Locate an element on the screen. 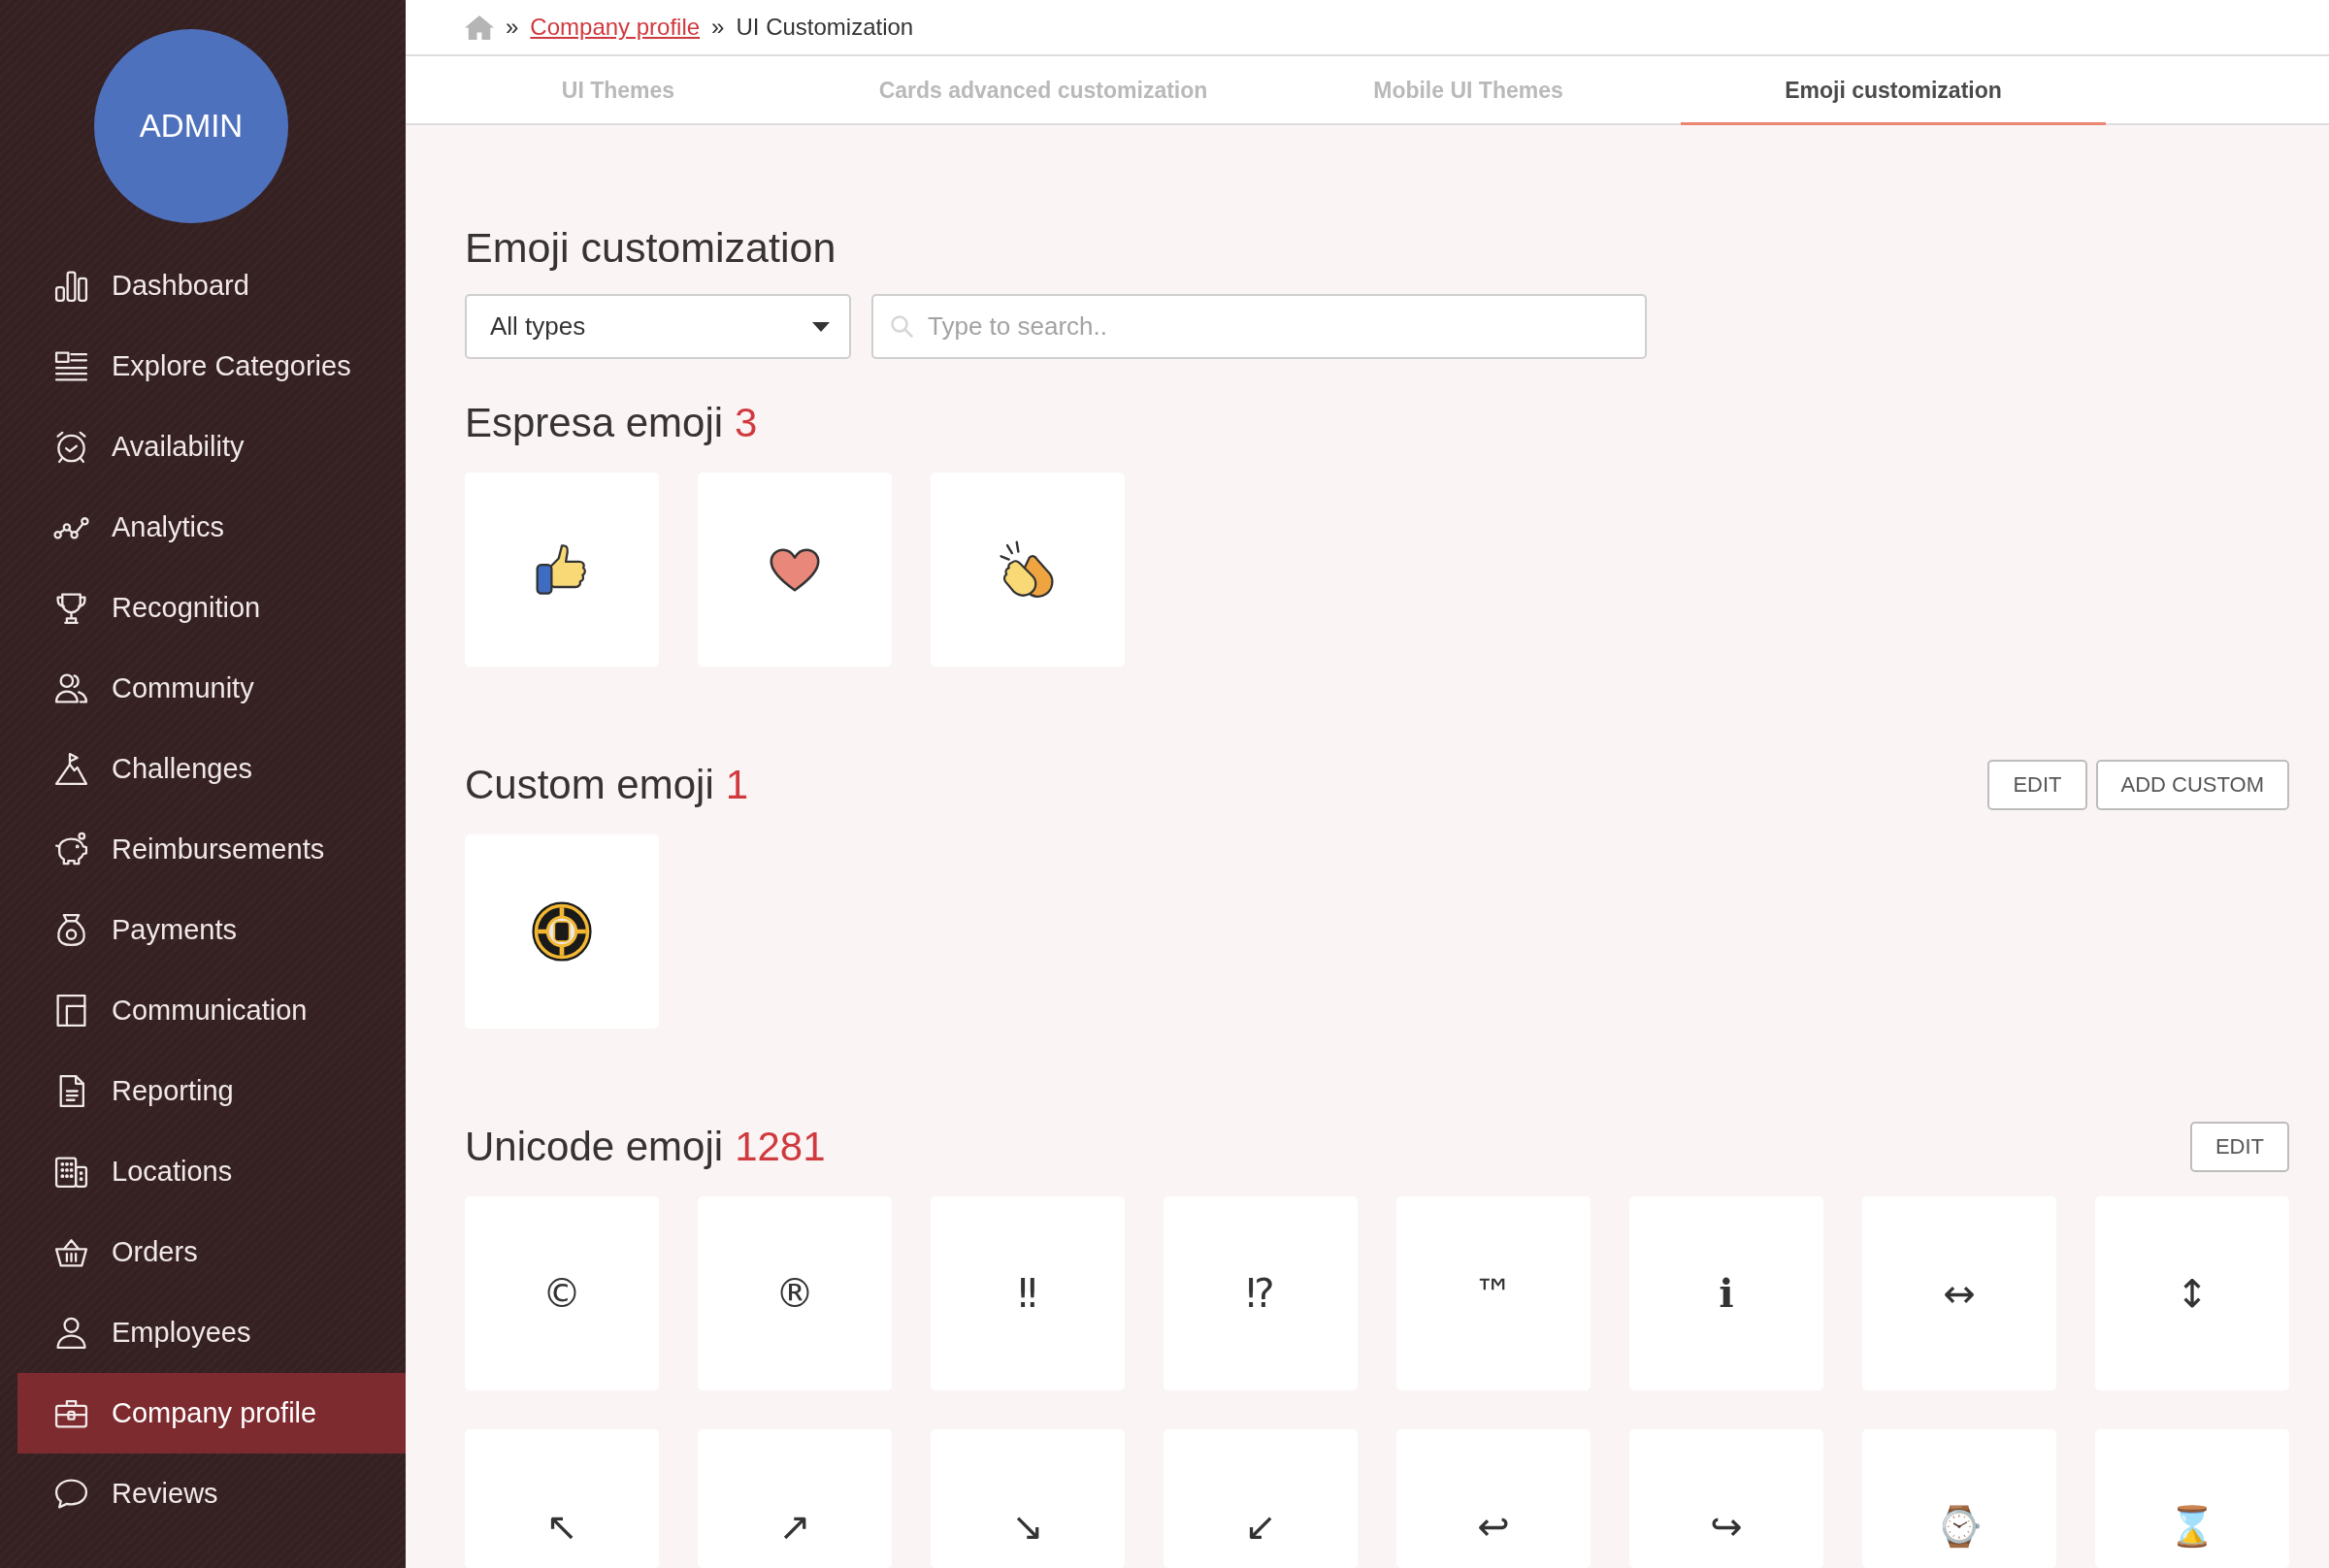 The image size is (2329, 1568). home-icon is located at coordinates (479, 27).